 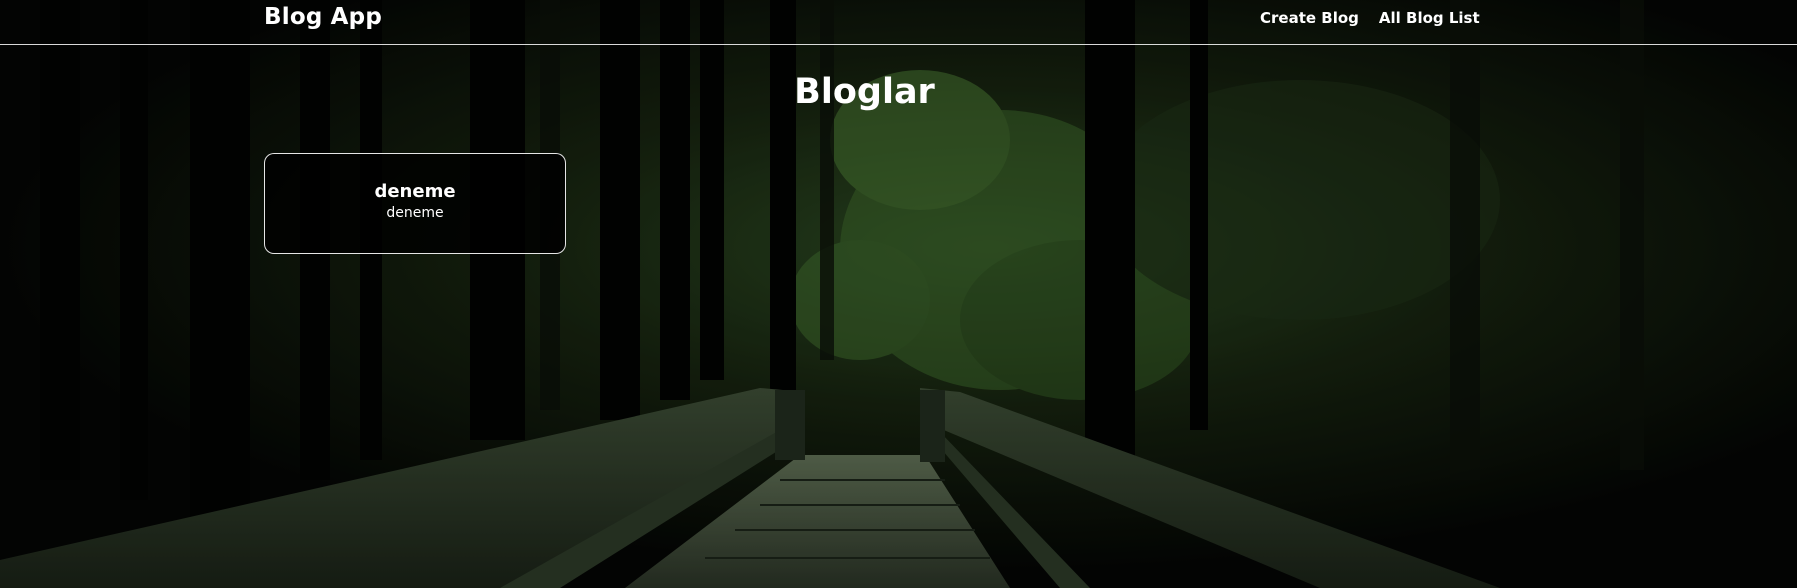 What do you see at coordinates (1309, 18) in the screenshot?
I see `create-blog-link: Create Blog` at bounding box center [1309, 18].